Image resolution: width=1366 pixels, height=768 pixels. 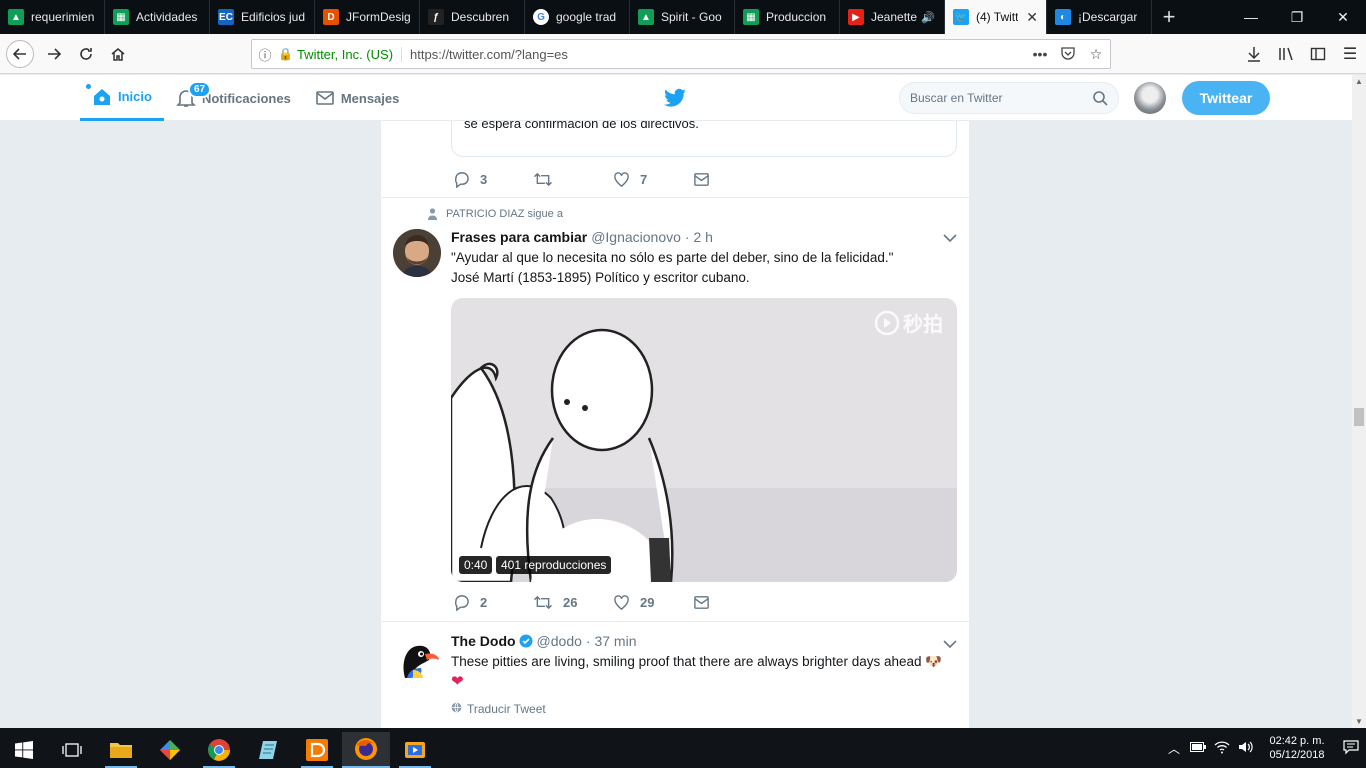 I want to click on browser-tab: 🐦 (4) Twitt ✕, so click(x=996, y=17).